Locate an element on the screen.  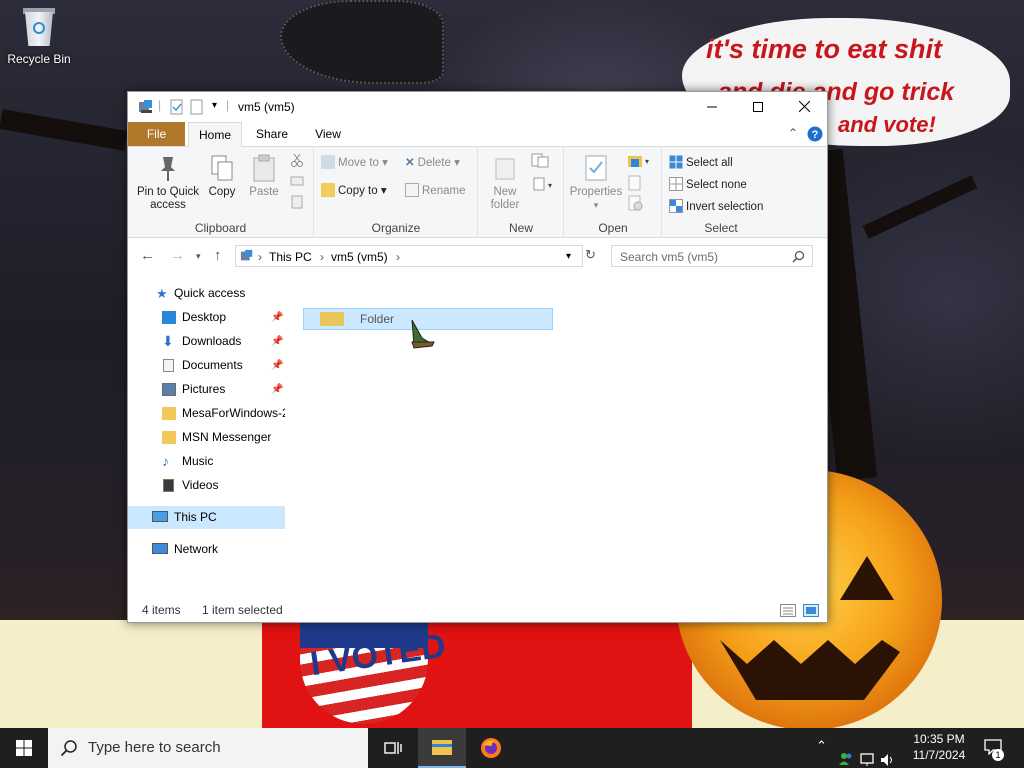
nav-mesaforwindows: MesaForWindows-2 is located at coordinates (206, 413).